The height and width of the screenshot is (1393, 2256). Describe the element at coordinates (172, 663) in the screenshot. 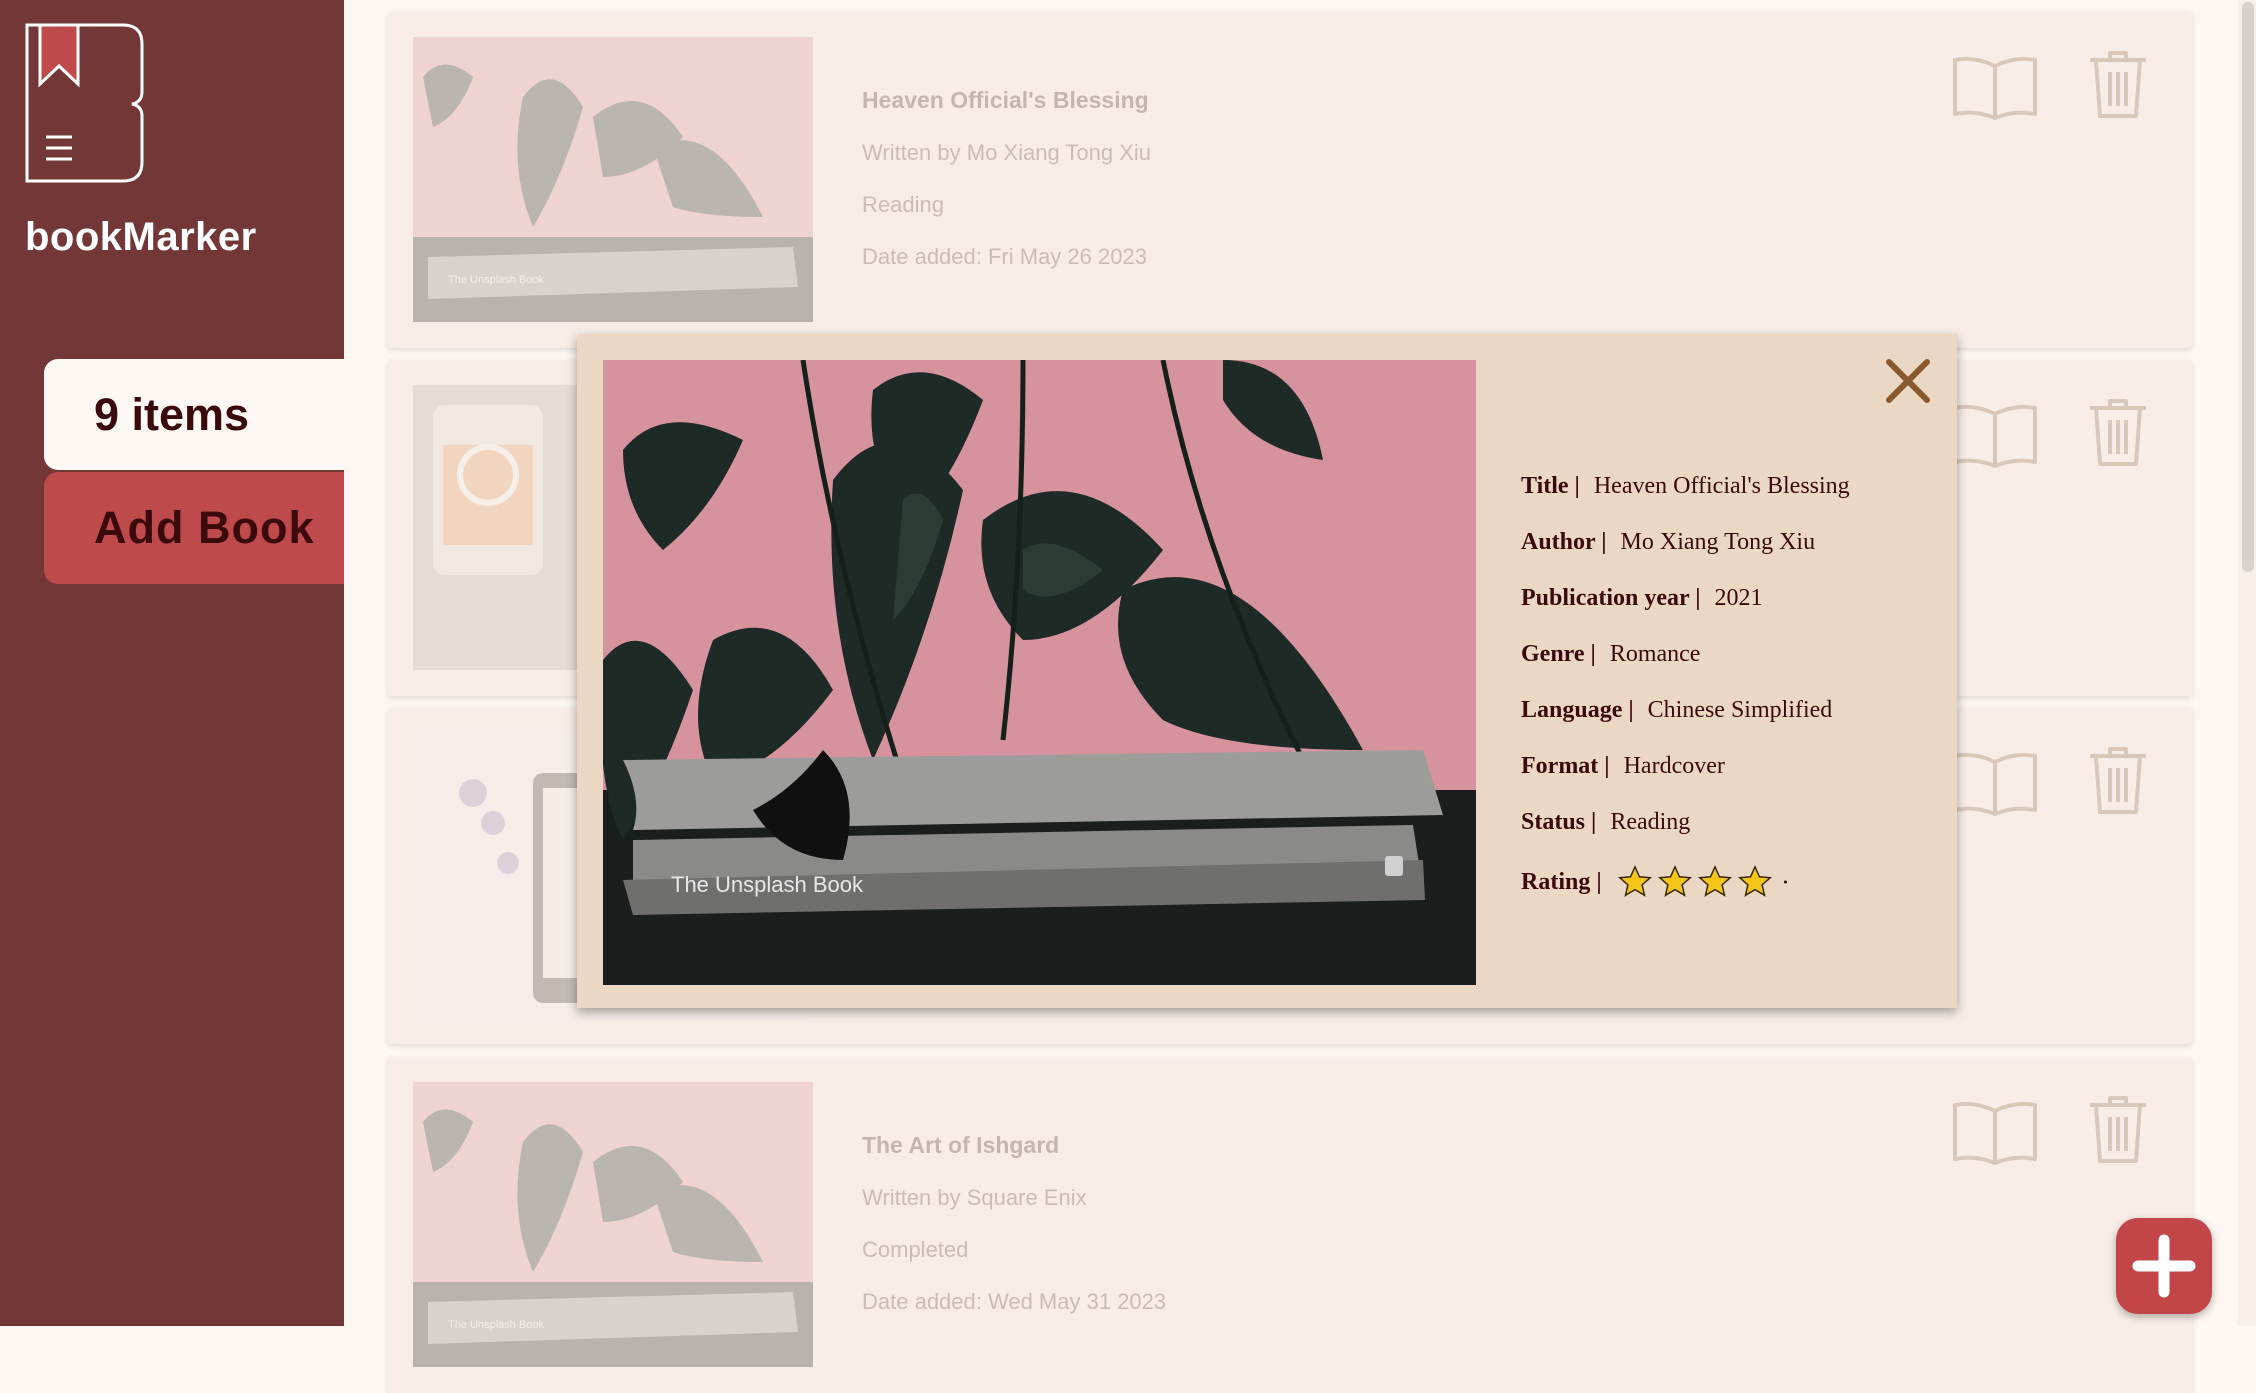

I see `sidebar: bookMarker 9 items Add Book` at that location.